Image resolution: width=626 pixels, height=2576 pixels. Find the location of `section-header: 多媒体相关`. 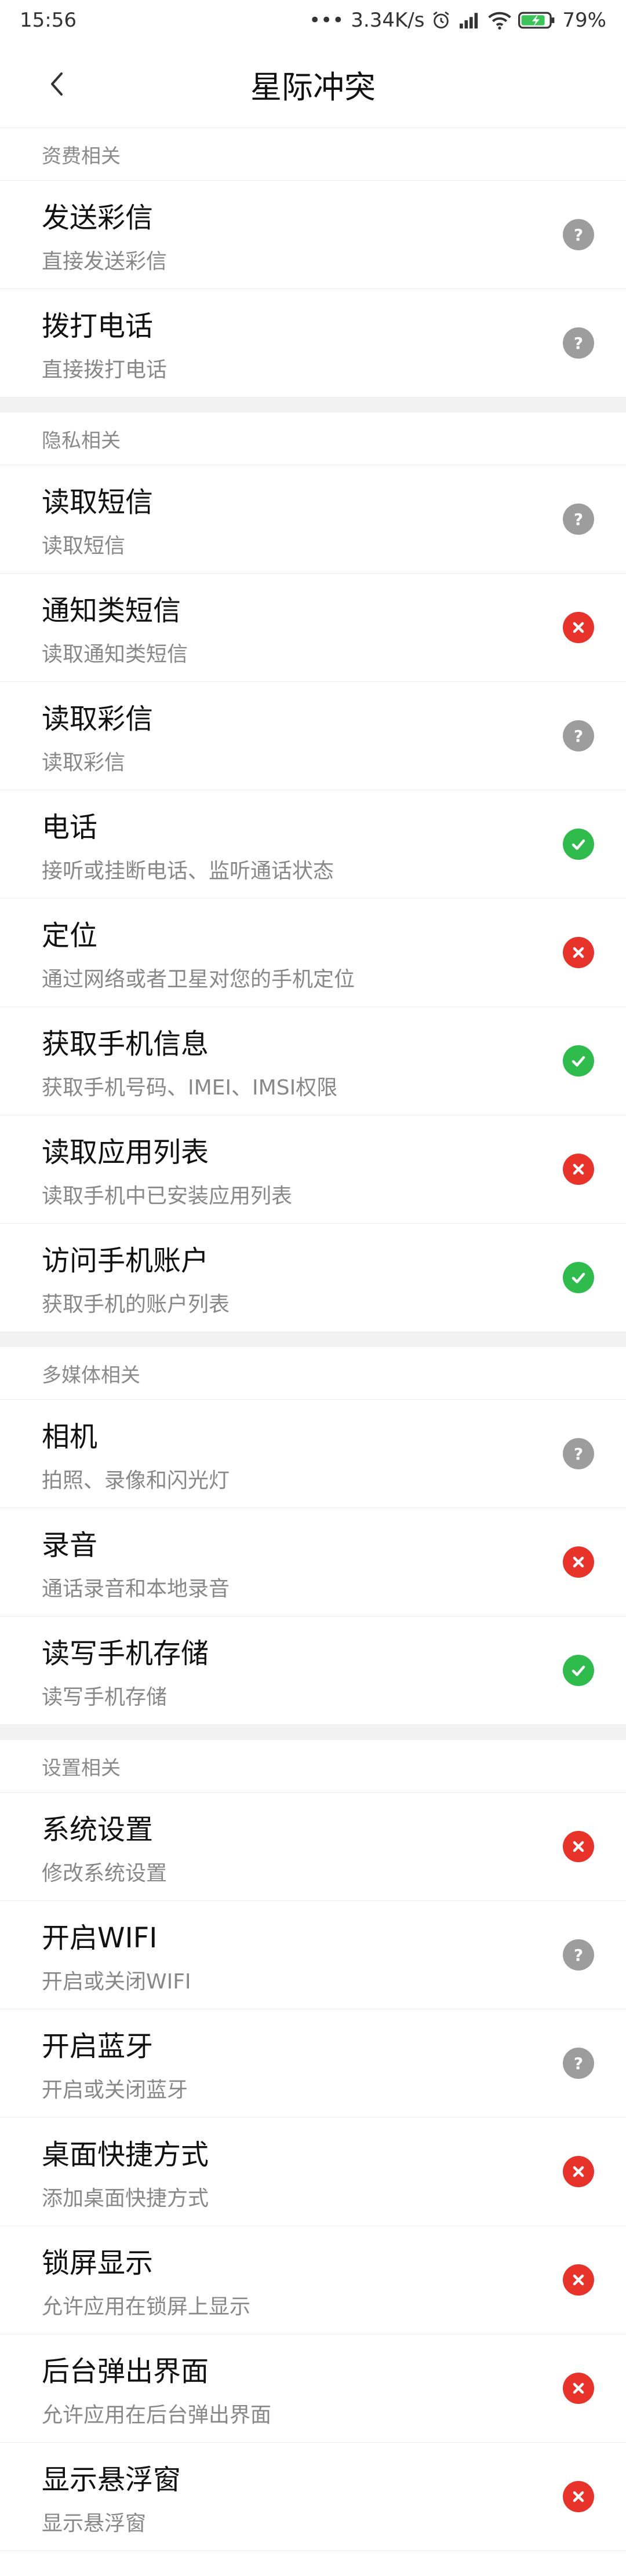

section-header: 多媒体相关 is located at coordinates (313, 1373).